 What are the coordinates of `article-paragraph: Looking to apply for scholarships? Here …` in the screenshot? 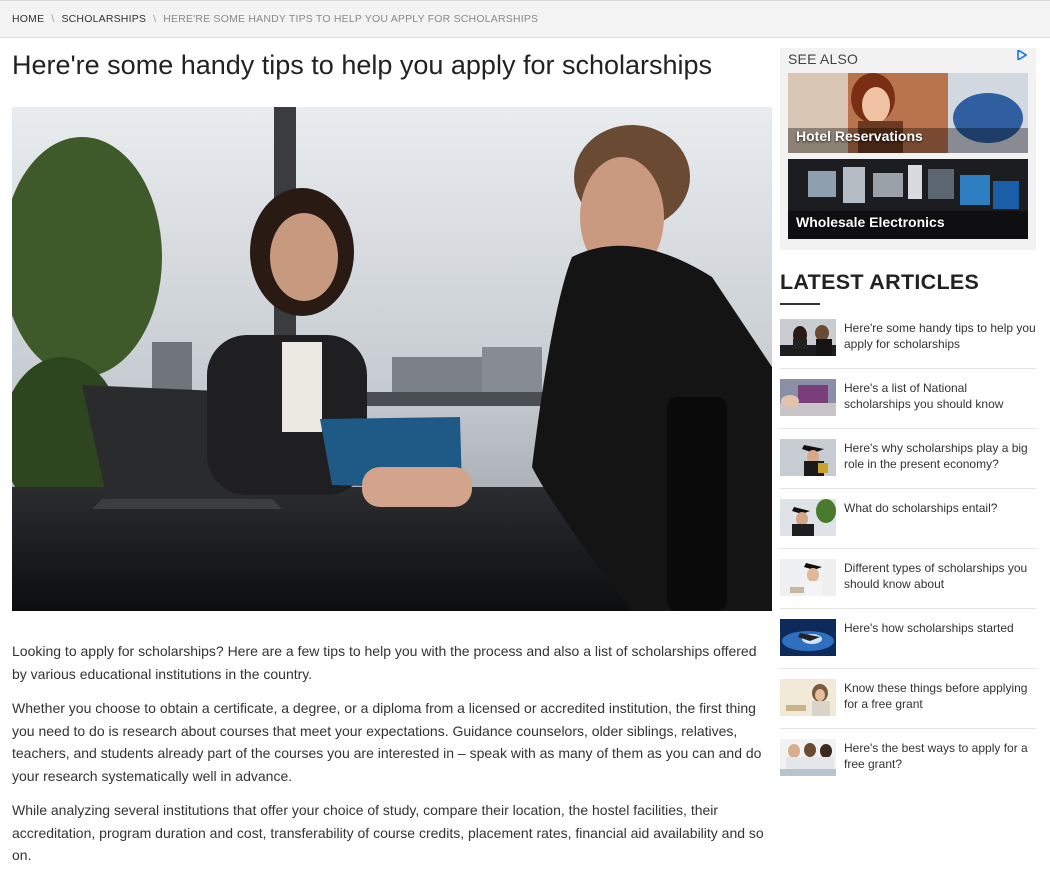 It's located at (384, 662).